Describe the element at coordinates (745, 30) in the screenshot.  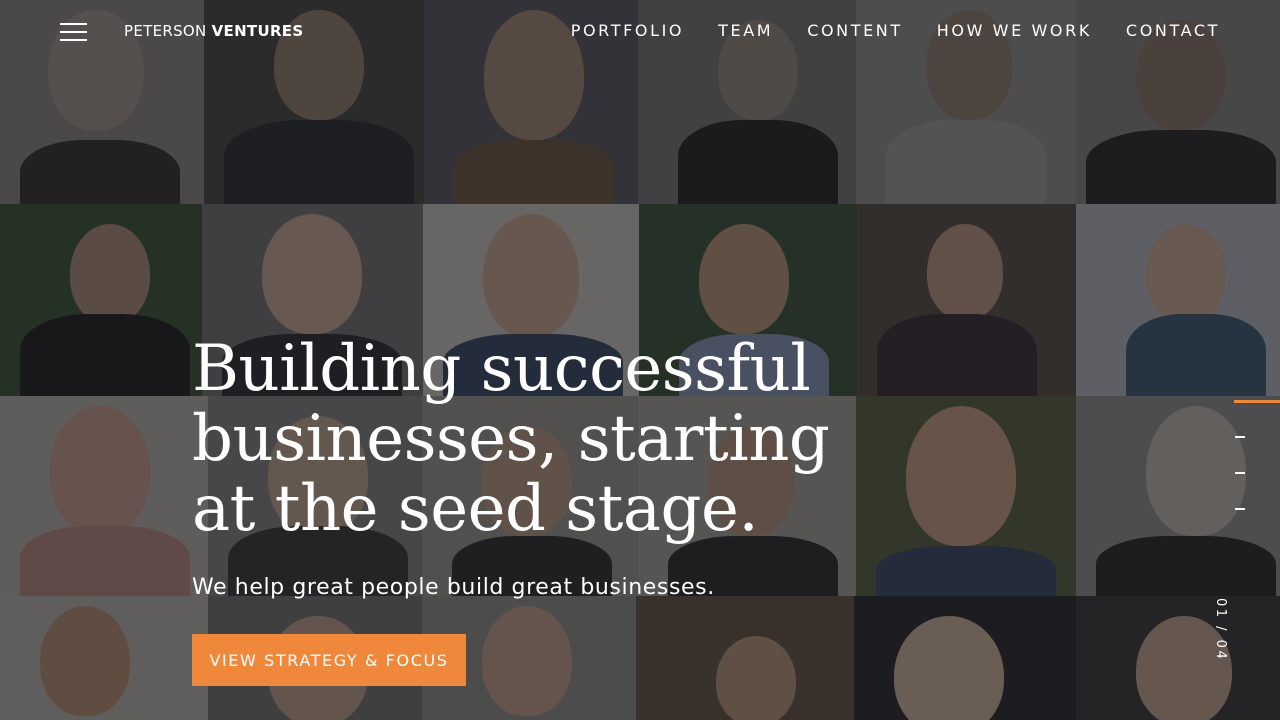
I see `nav-team: TEAM` at that location.